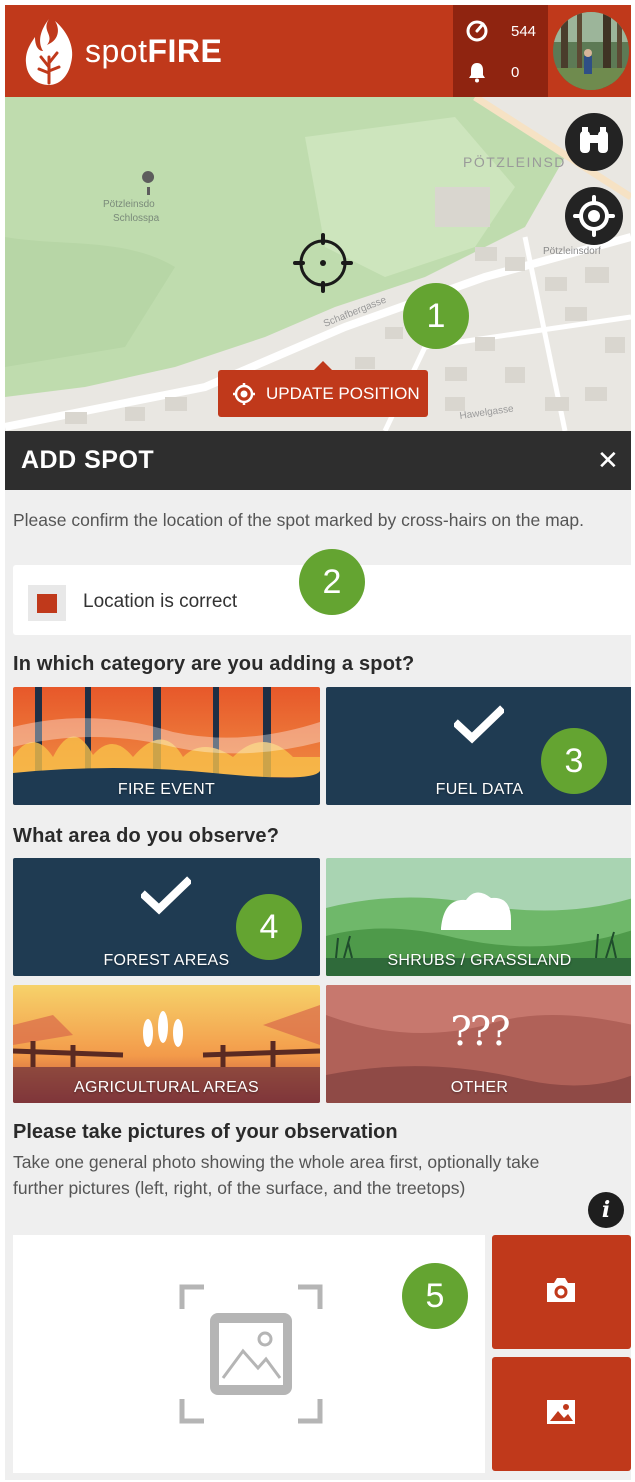 This screenshot has height=1482, width=635. What do you see at coordinates (492, 72) in the screenshot?
I see `notifications-stat: 0` at bounding box center [492, 72].